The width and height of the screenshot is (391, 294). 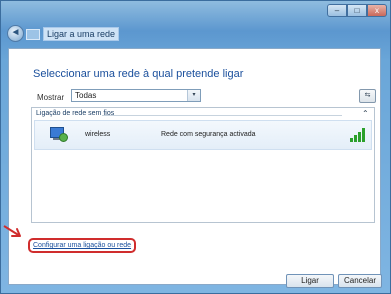 What do you see at coordinates (357, 10) in the screenshot?
I see `maximize-button: □` at bounding box center [357, 10].